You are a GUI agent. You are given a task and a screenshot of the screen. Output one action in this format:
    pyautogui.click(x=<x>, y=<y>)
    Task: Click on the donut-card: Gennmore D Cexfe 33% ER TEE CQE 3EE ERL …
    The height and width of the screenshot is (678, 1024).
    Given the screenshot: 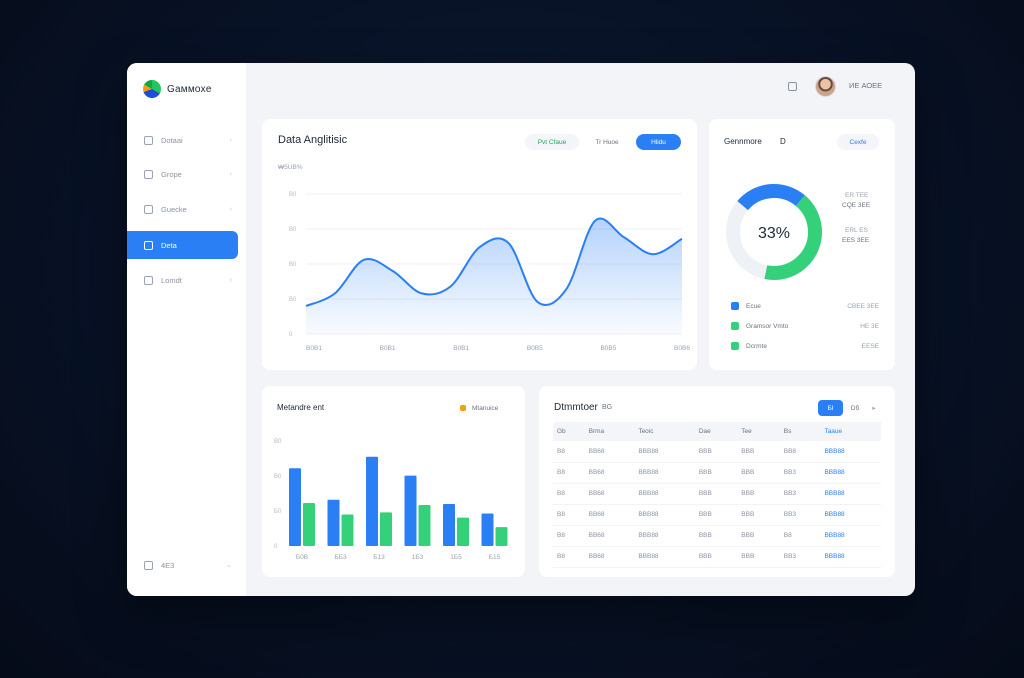 What is the action you would take?
    pyautogui.click(x=802, y=244)
    